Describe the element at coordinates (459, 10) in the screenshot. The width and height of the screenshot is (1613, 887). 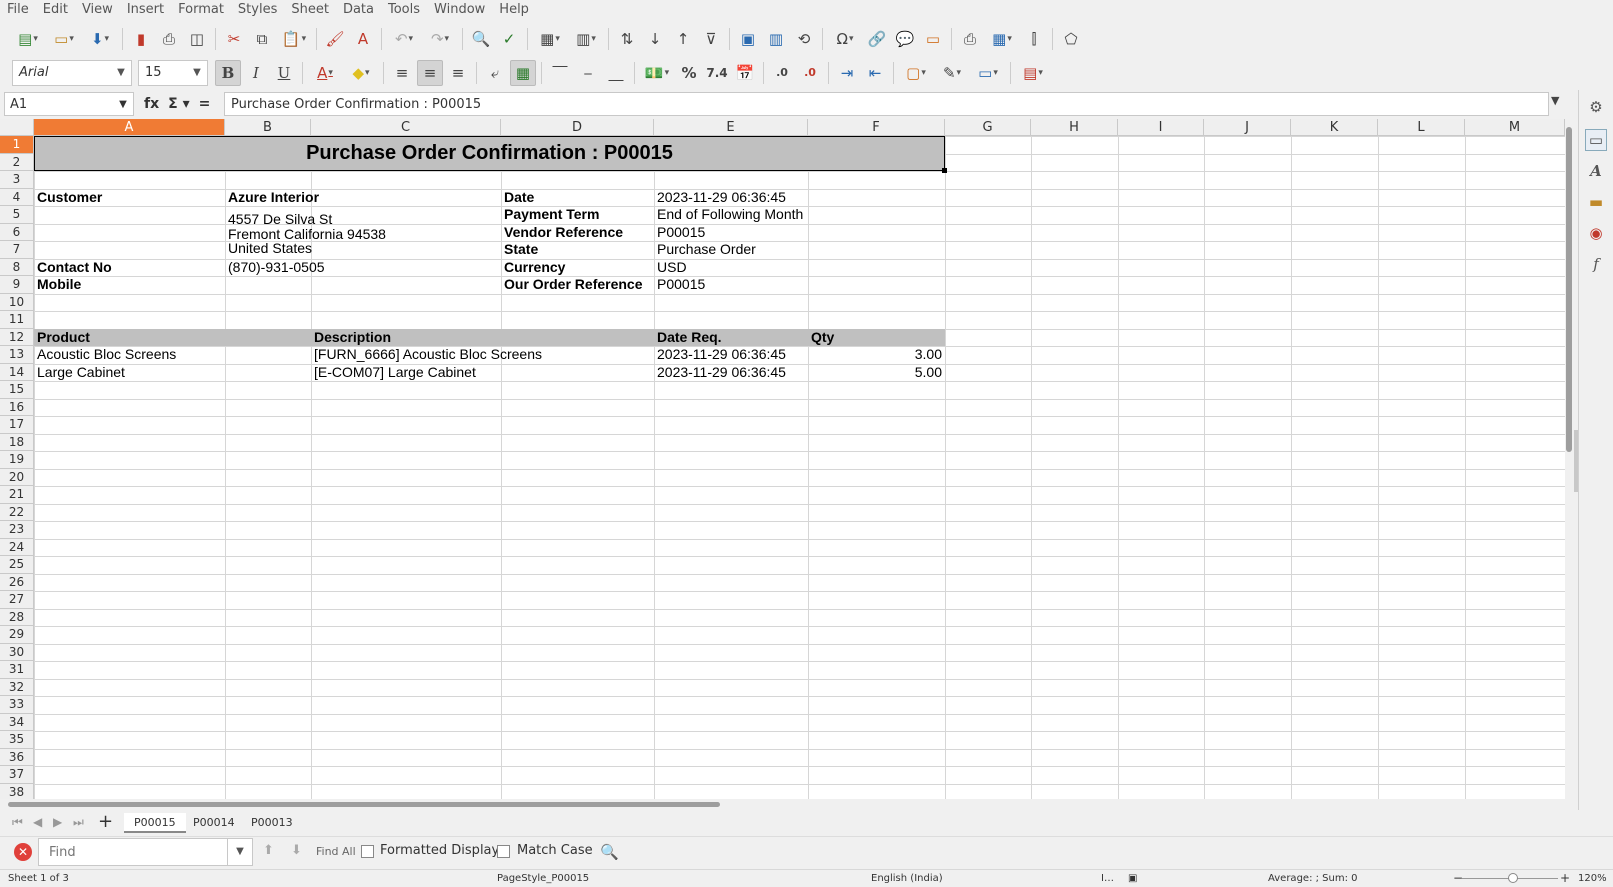
I see `menu-window: Window` at that location.